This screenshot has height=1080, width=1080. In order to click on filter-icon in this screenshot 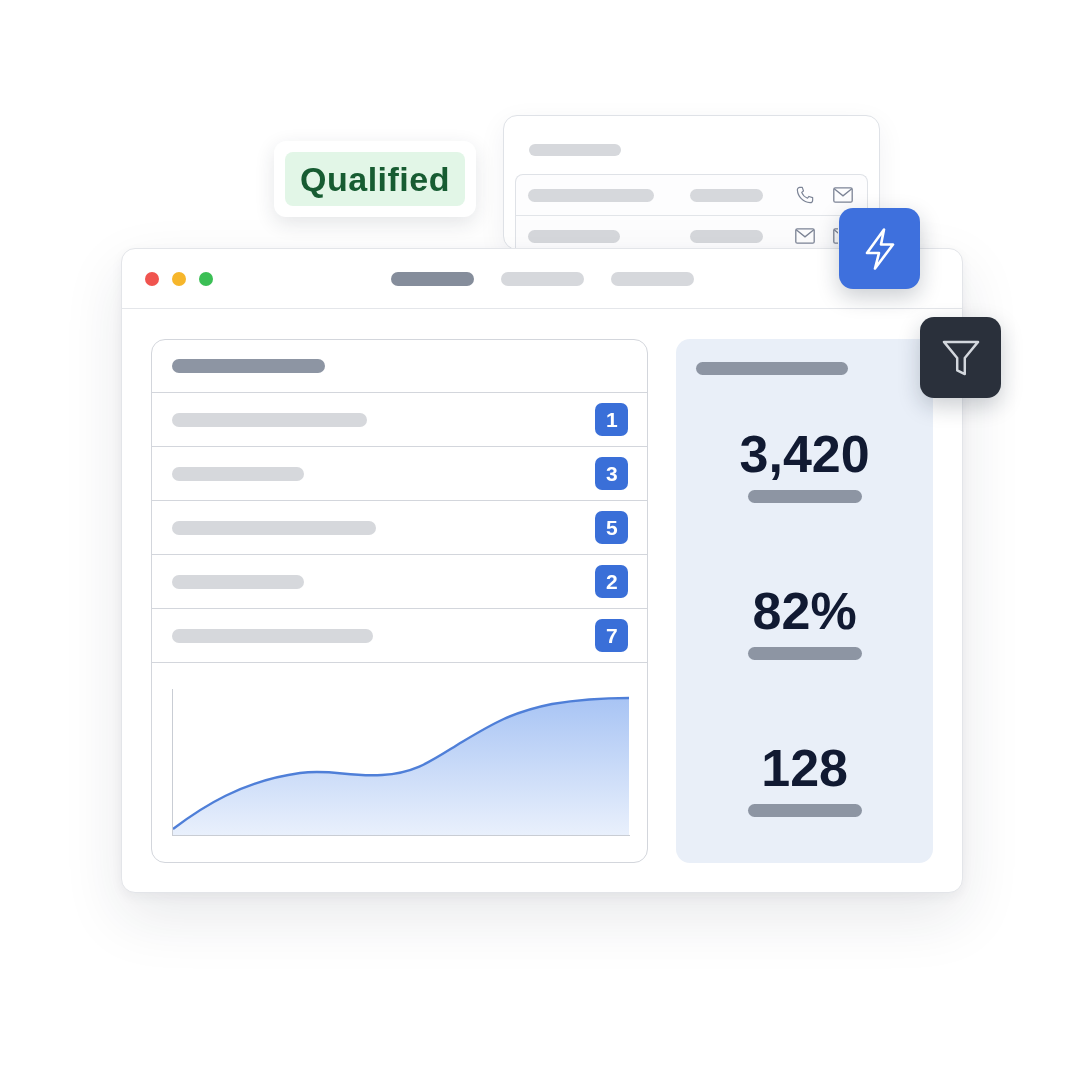, I will do `click(960, 357)`.